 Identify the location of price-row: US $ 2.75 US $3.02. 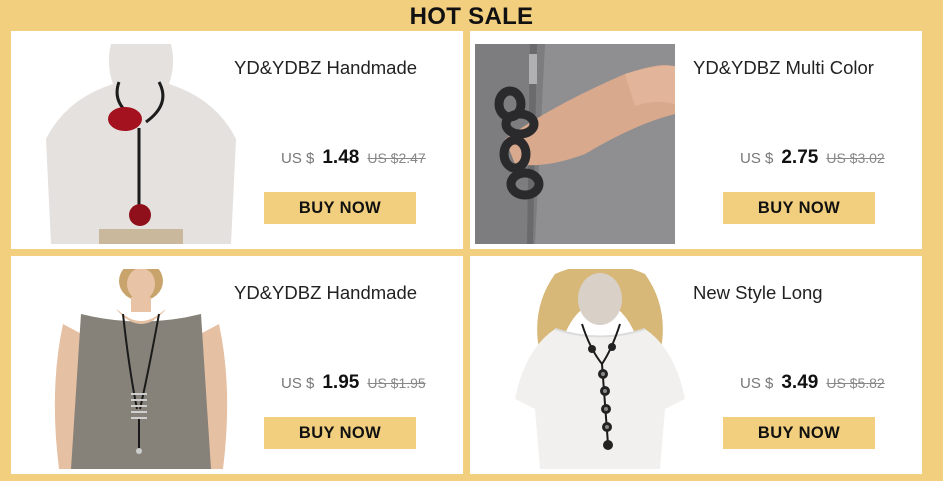
(830, 158).